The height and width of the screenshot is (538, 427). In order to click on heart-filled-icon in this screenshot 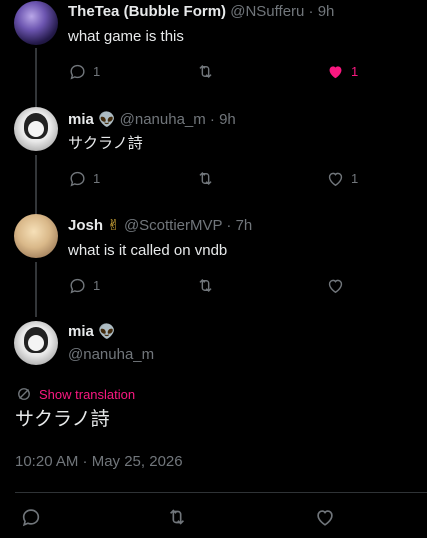, I will do `click(335, 72)`.